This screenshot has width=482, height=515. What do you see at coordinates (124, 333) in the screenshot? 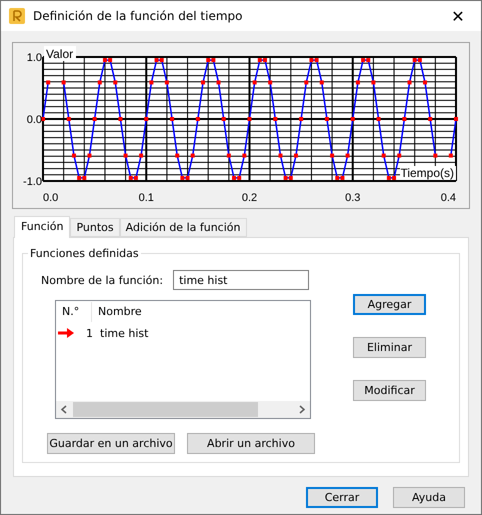
I see `function-name: time hist` at bounding box center [124, 333].